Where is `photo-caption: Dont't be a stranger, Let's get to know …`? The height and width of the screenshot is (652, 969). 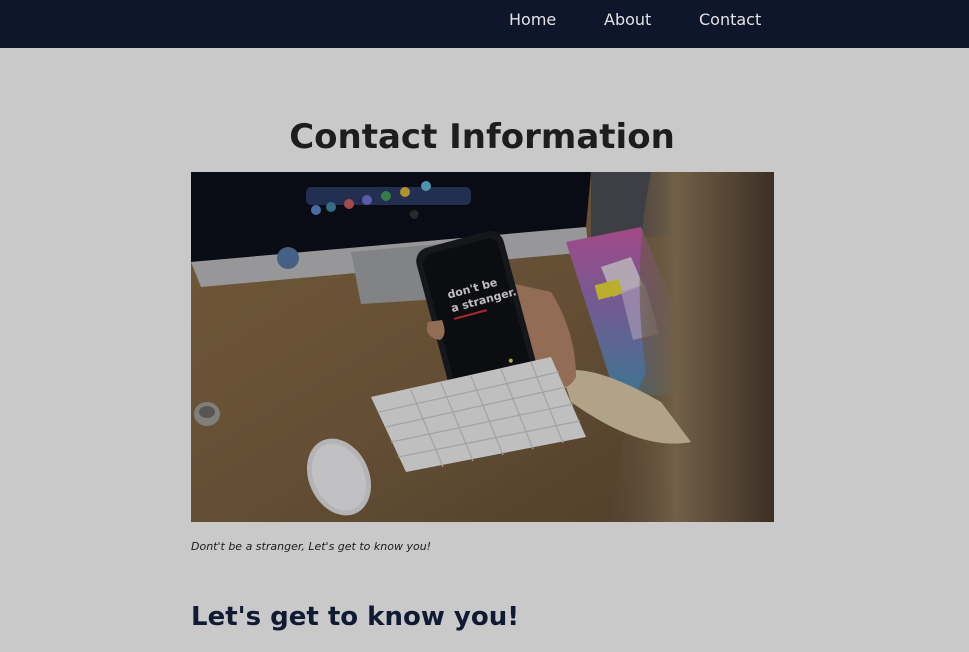 photo-caption: Dont't be a stranger, Let's get to know … is located at coordinates (311, 546).